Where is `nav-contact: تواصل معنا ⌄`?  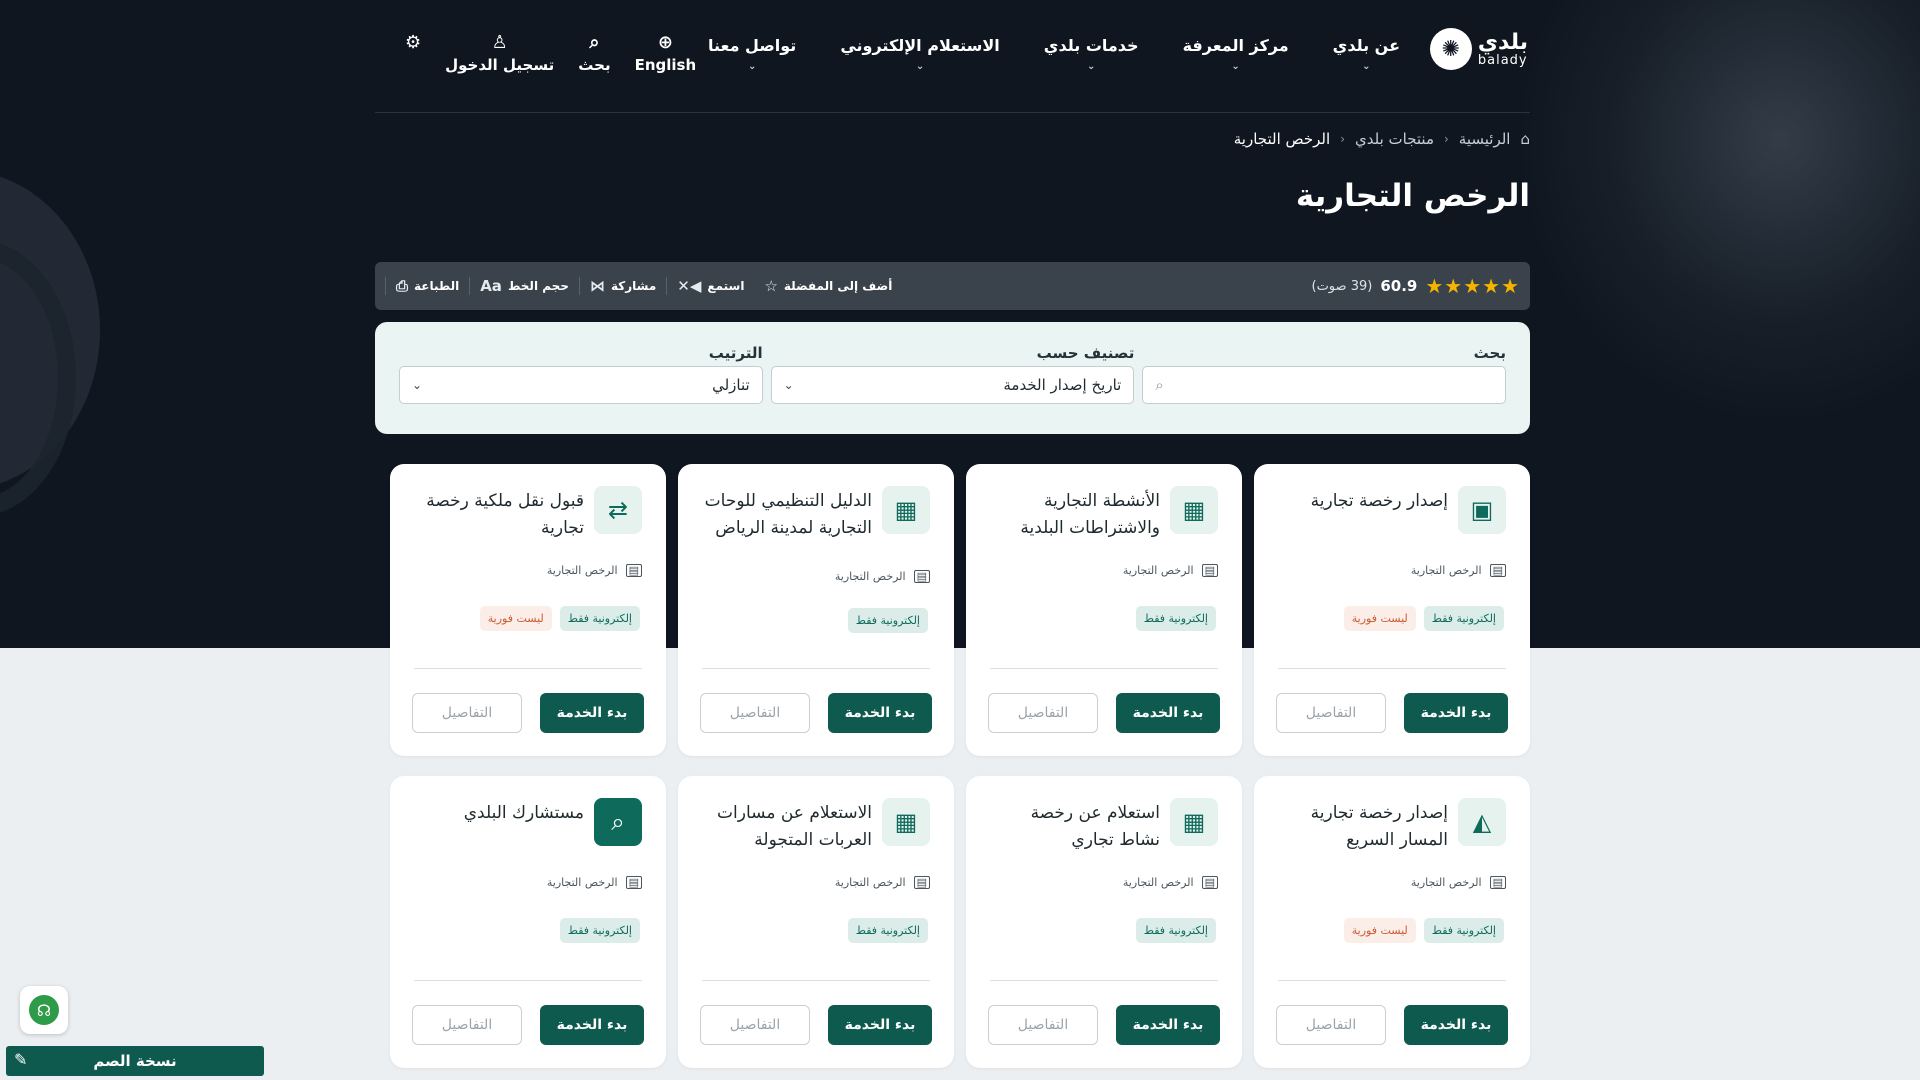 nav-contact: تواصل معنا ⌄ is located at coordinates (752, 54).